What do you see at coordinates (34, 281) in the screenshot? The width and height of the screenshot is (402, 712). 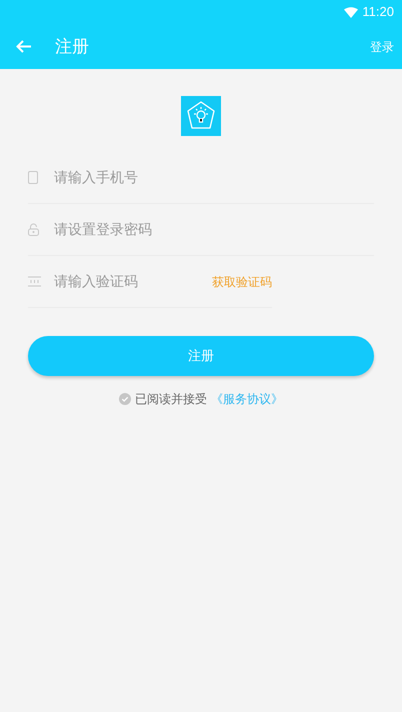 I see `keypad-icon` at bounding box center [34, 281].